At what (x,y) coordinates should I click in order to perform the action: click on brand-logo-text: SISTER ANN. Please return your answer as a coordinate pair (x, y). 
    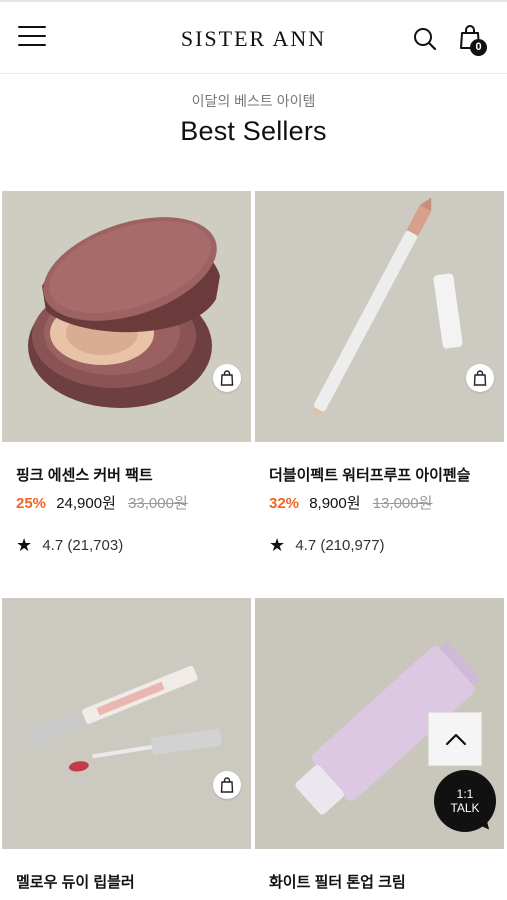
    Looking at the image, I should click on (253, 38).